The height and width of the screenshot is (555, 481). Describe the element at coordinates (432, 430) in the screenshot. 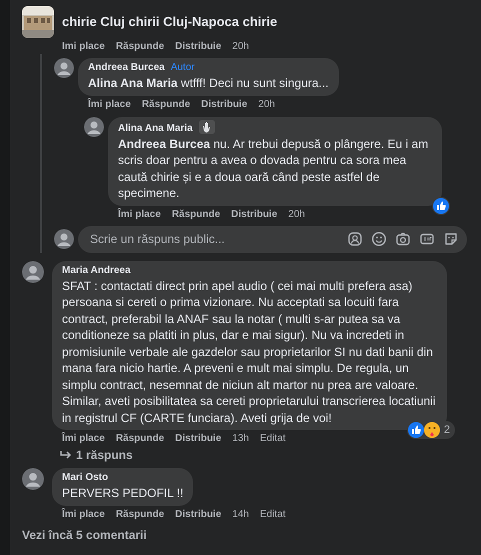

I see `care-reaction-icon` at that location.